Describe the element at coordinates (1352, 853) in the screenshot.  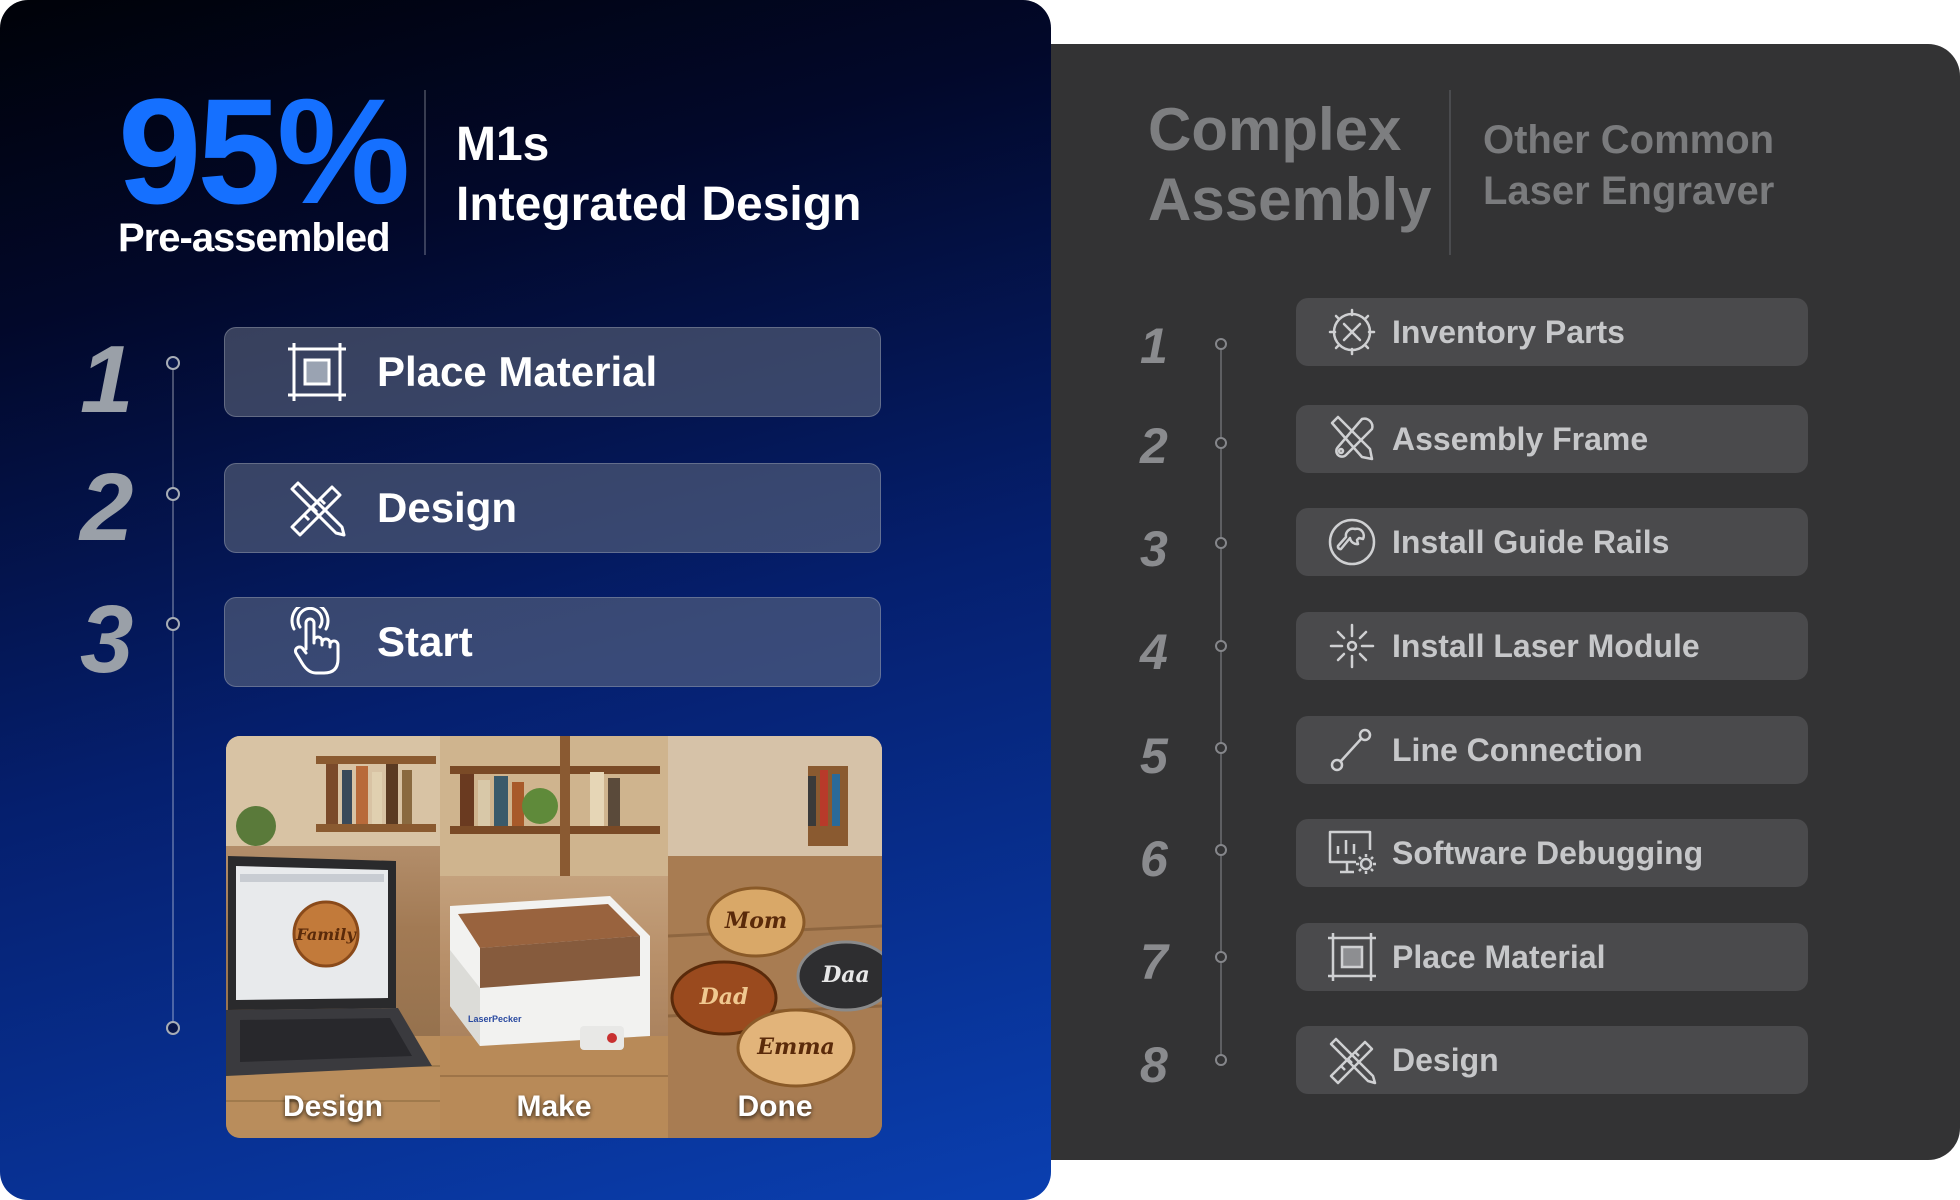
I see `monitor-gear-icon` at that location.